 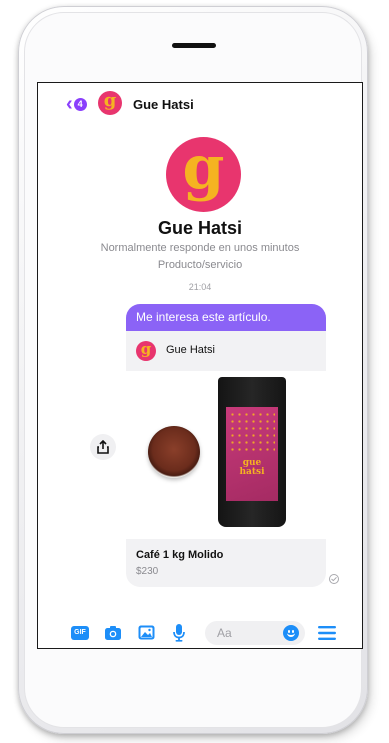 I want to click on coffee-bag-image: gue hatsi, so click(x=252, y=452).